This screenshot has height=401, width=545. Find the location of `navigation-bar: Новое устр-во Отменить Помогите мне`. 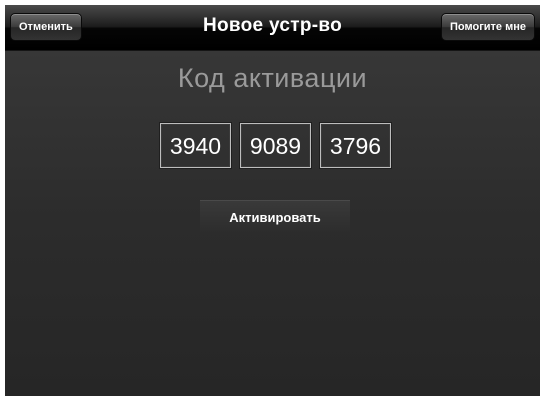

navigation-bar: Новое устр-во Отменить Помогите мне is located at coordinates (272, 28).